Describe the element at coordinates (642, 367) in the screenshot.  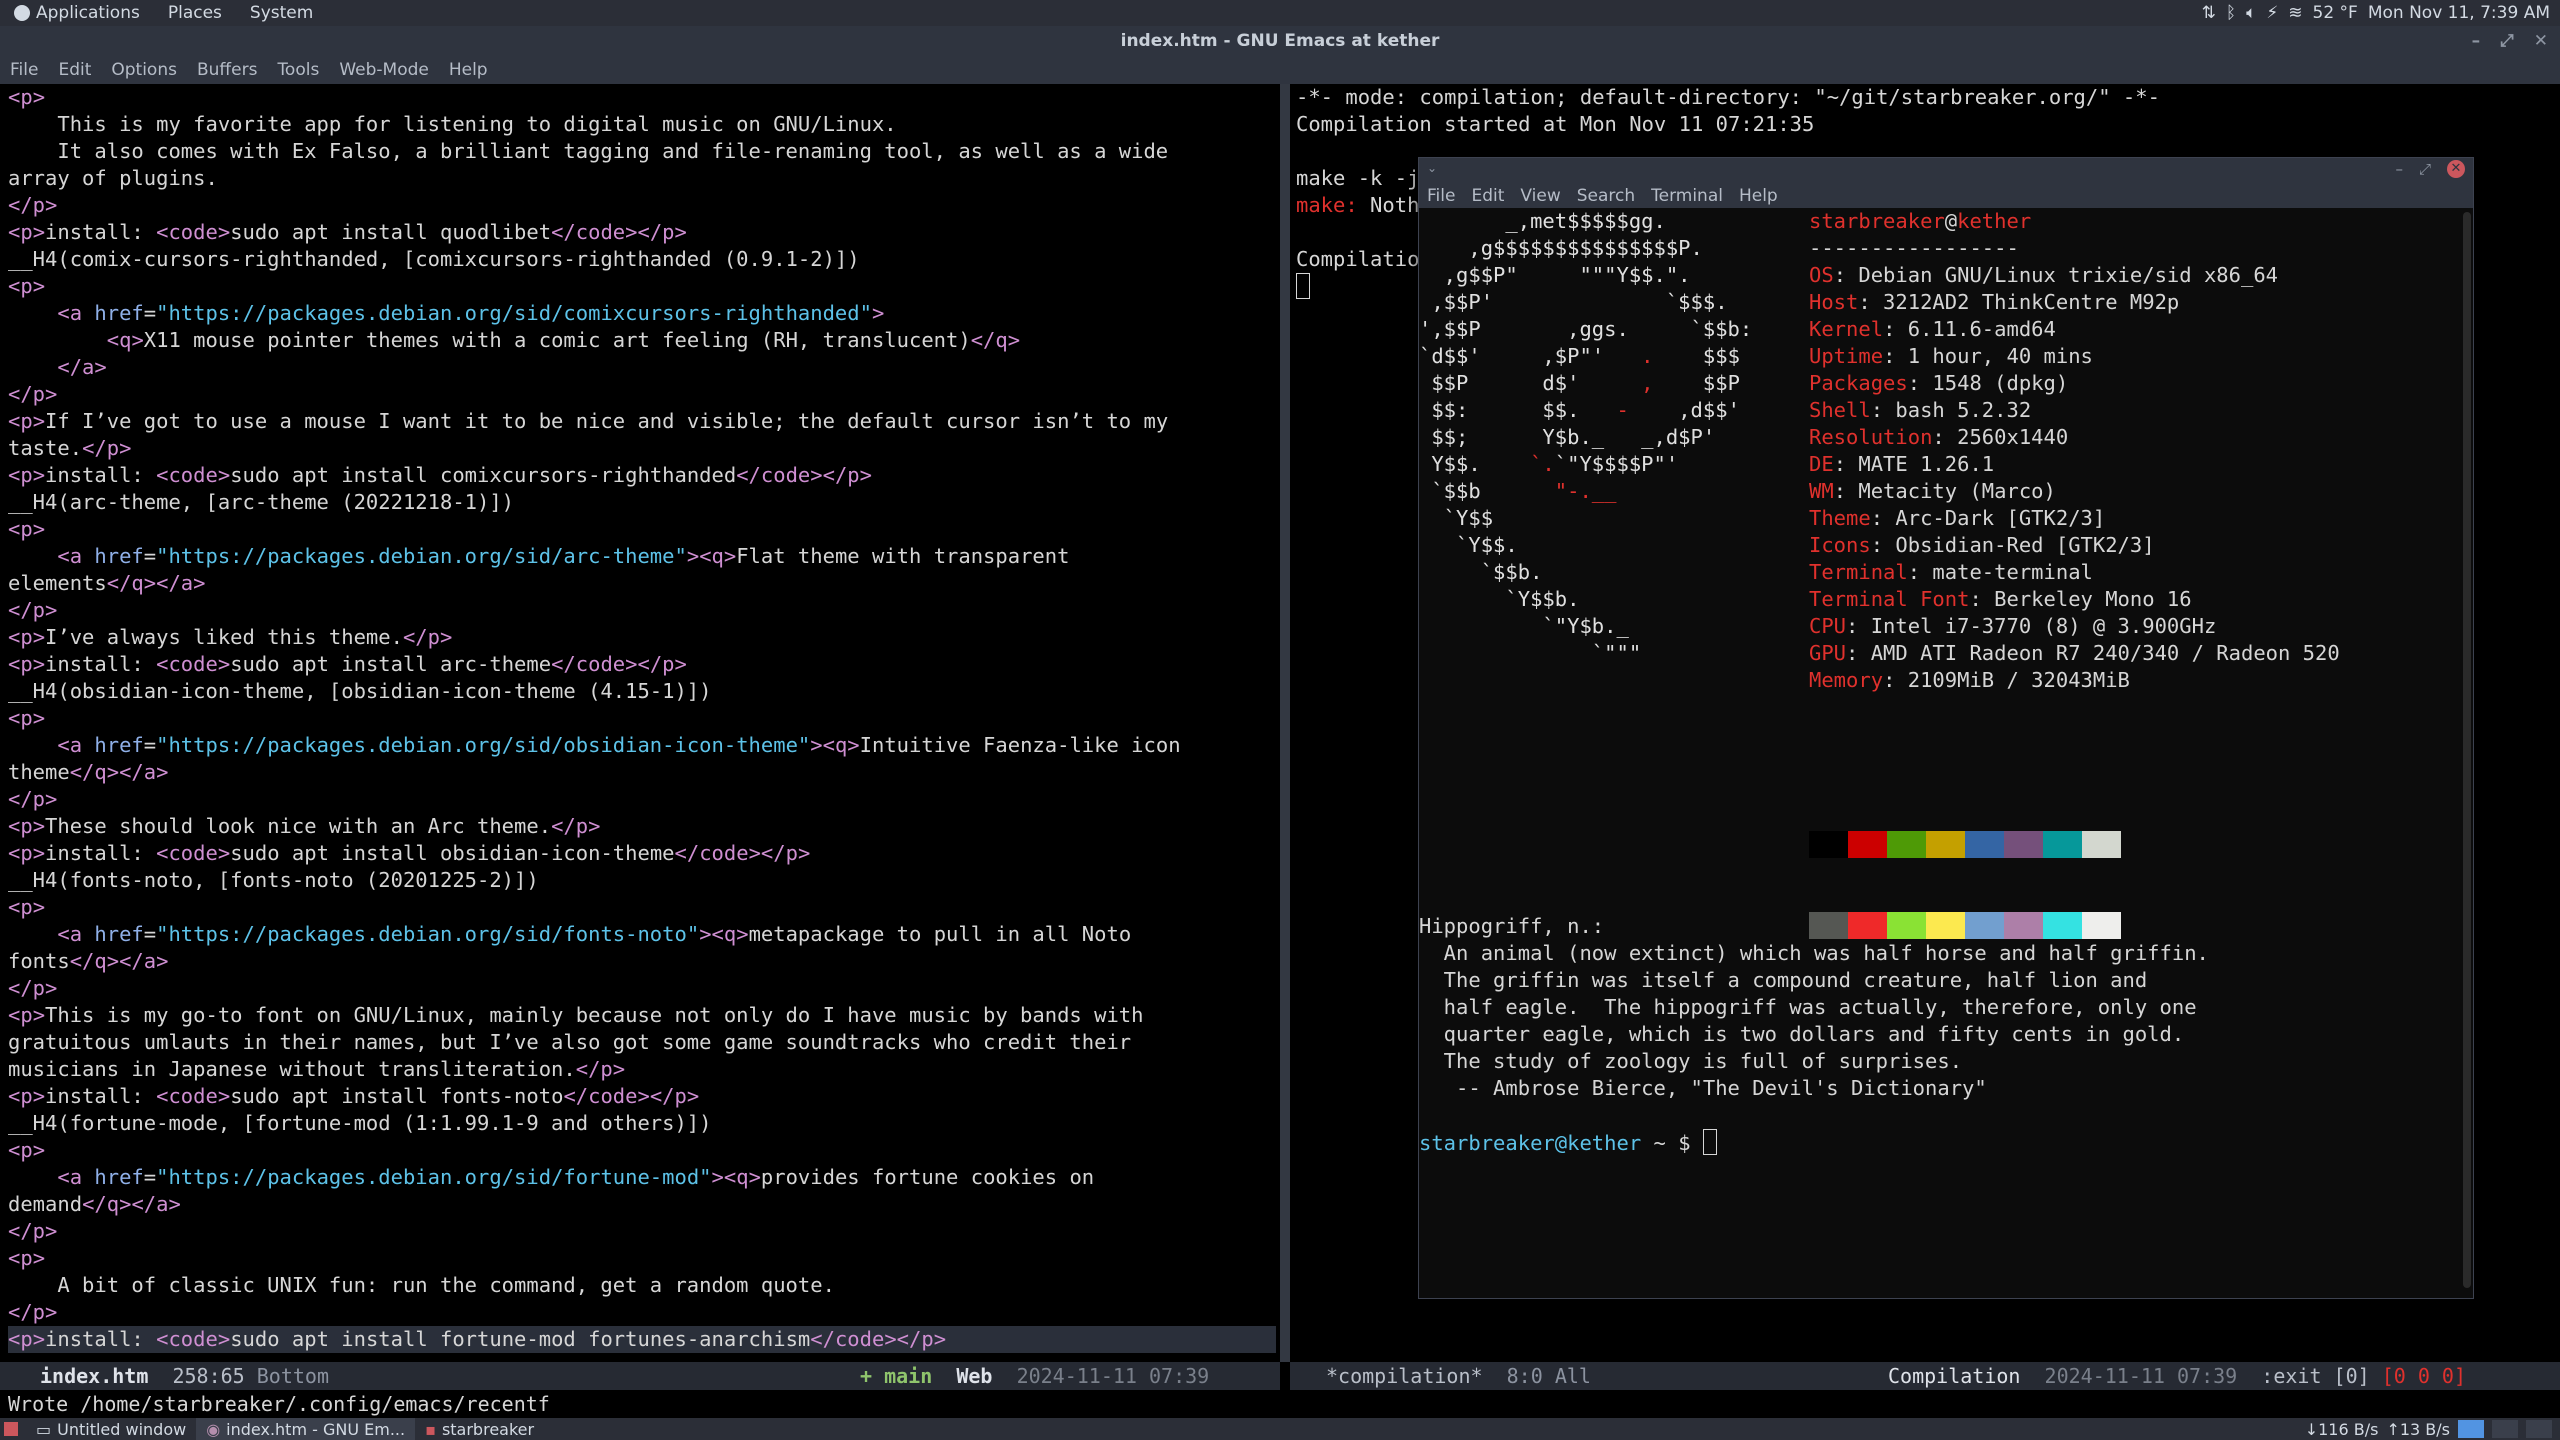
I see `code-line: </a>` at that location.